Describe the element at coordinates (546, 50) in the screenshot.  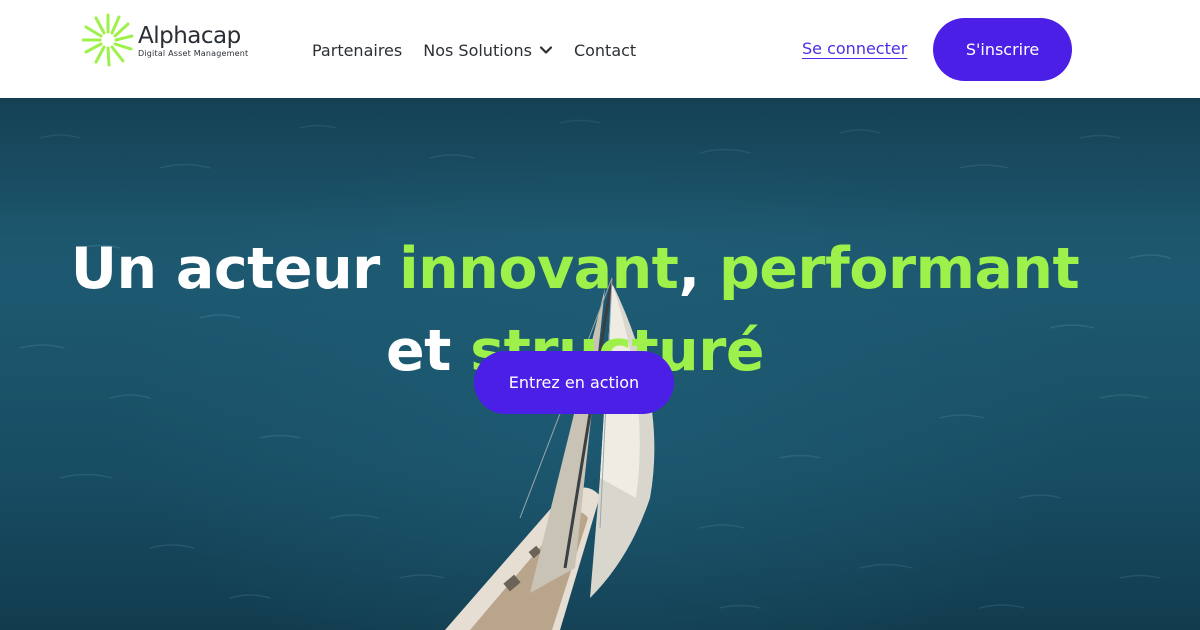
I see `chevron-down-icon` at that location.